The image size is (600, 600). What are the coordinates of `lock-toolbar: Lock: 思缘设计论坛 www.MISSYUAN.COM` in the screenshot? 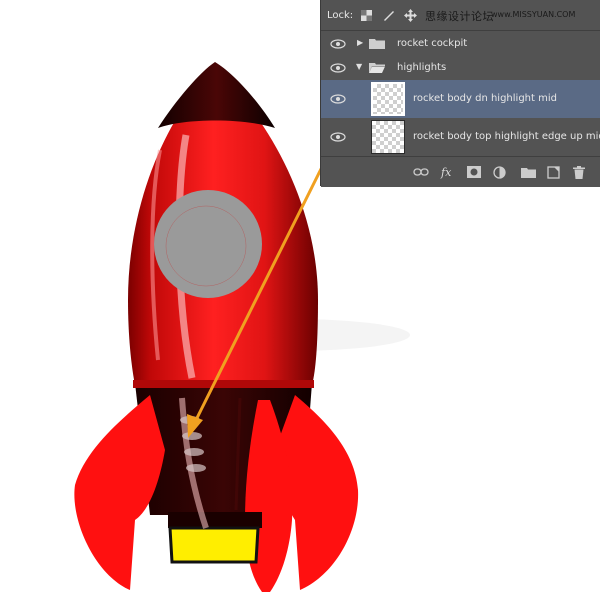 It's located at (460, 15).